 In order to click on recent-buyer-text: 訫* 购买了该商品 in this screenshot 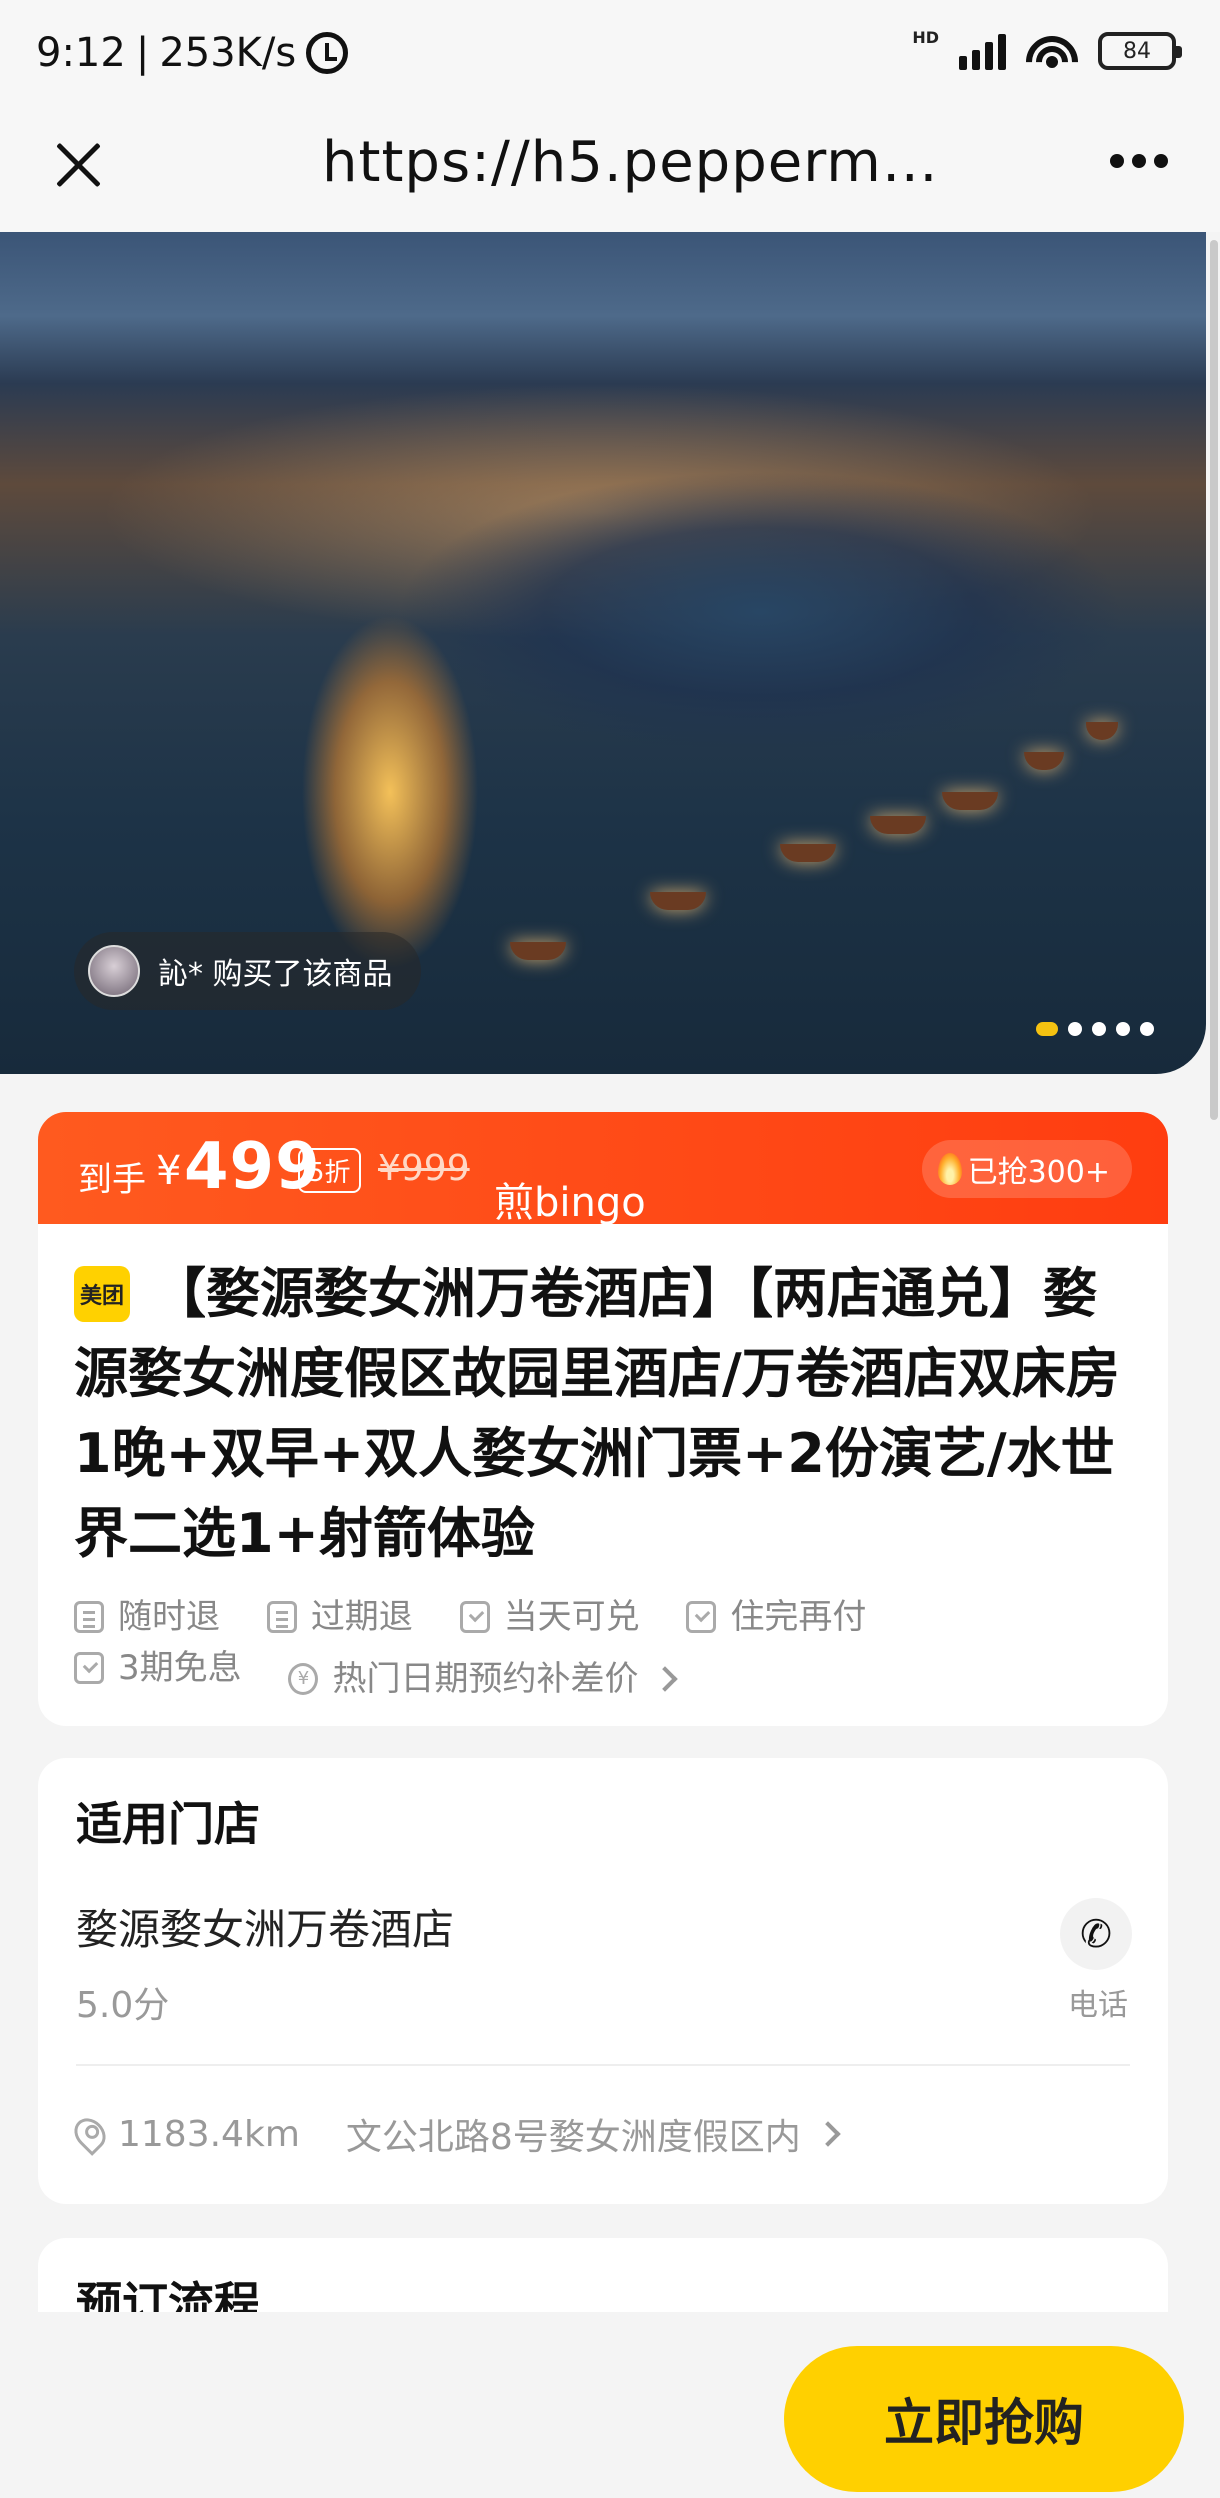, I will do `click(275, 974)`.